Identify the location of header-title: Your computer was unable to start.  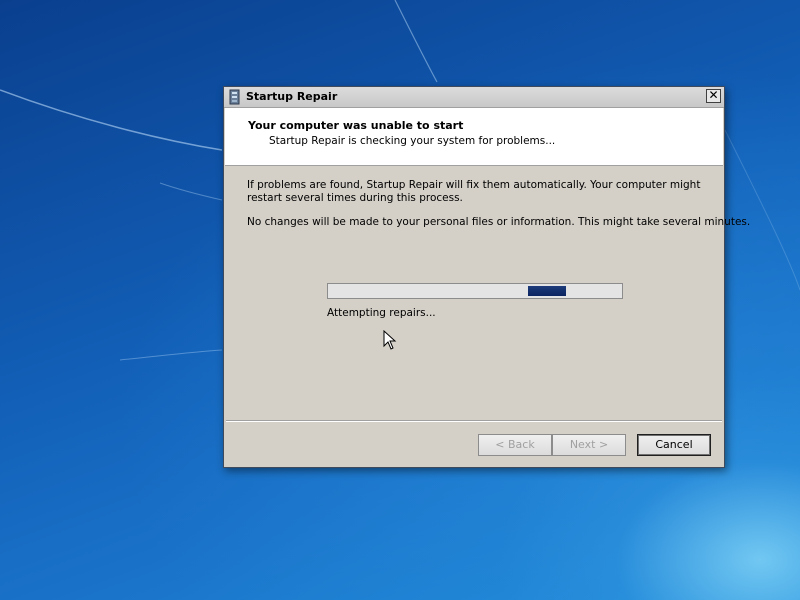
(356, 125).